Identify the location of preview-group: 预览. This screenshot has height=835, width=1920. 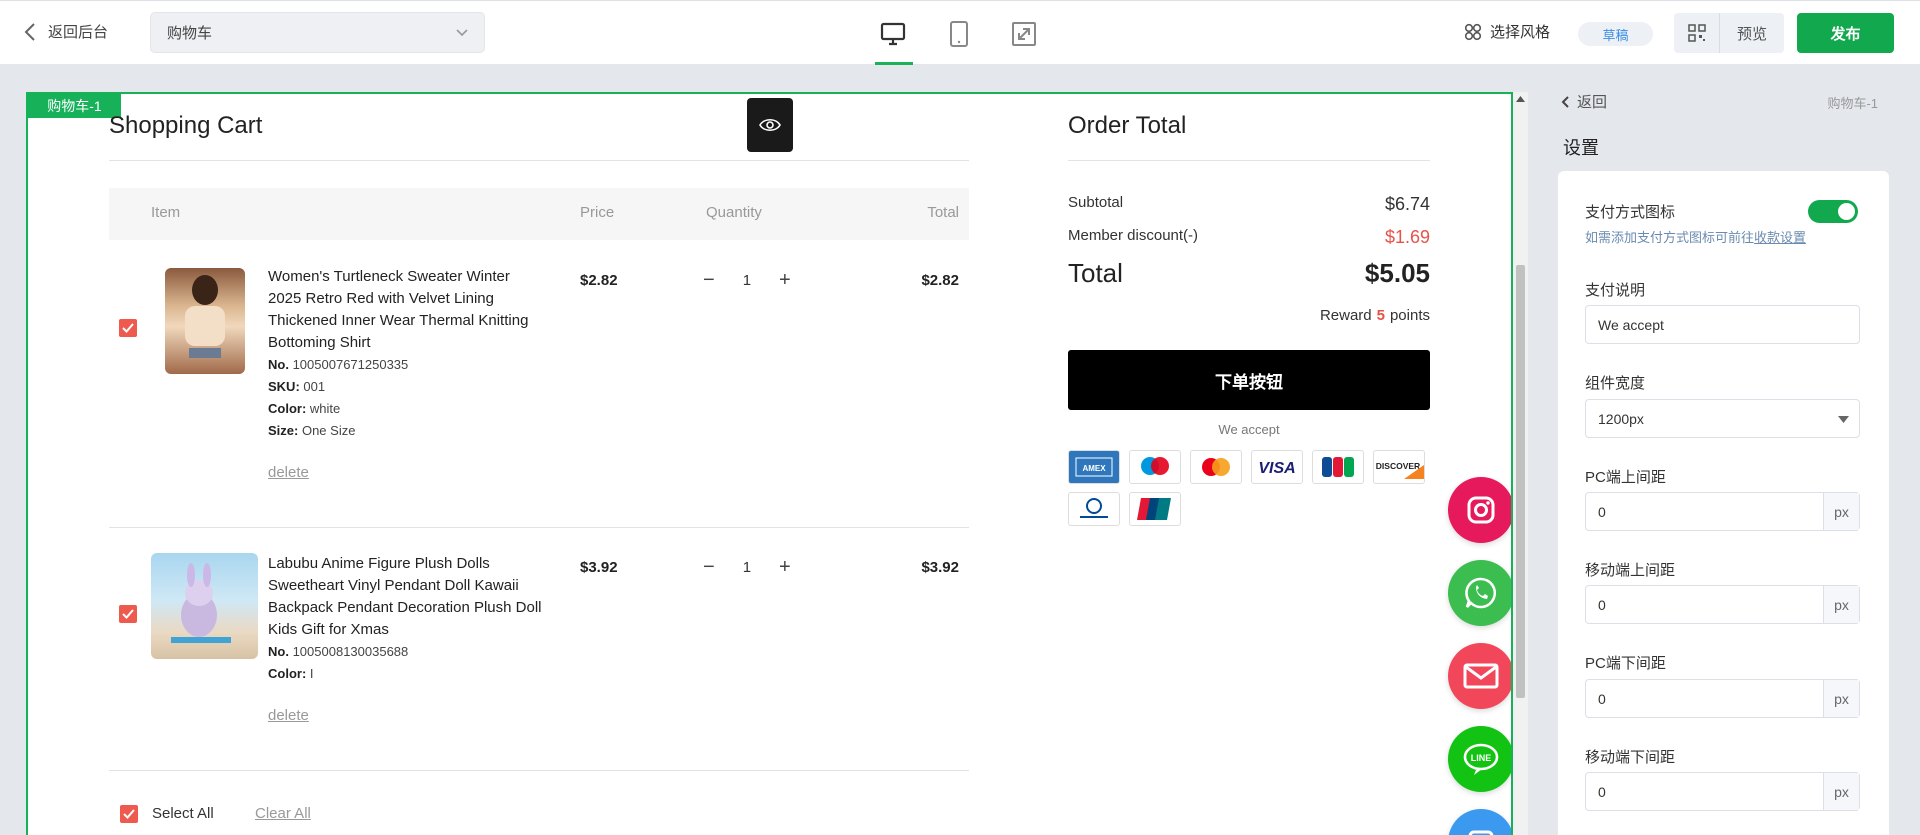
(1729, 33).